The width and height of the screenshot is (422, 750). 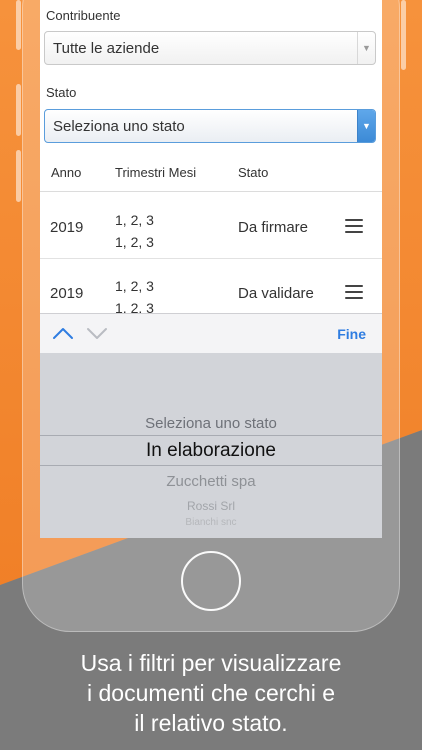 I want to click on chevron-down-icon, so click(x=97, y=333).